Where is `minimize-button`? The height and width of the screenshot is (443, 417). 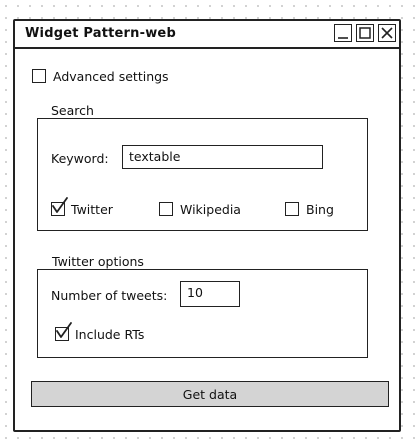
minimize-button is located at coordinates (343, 33).